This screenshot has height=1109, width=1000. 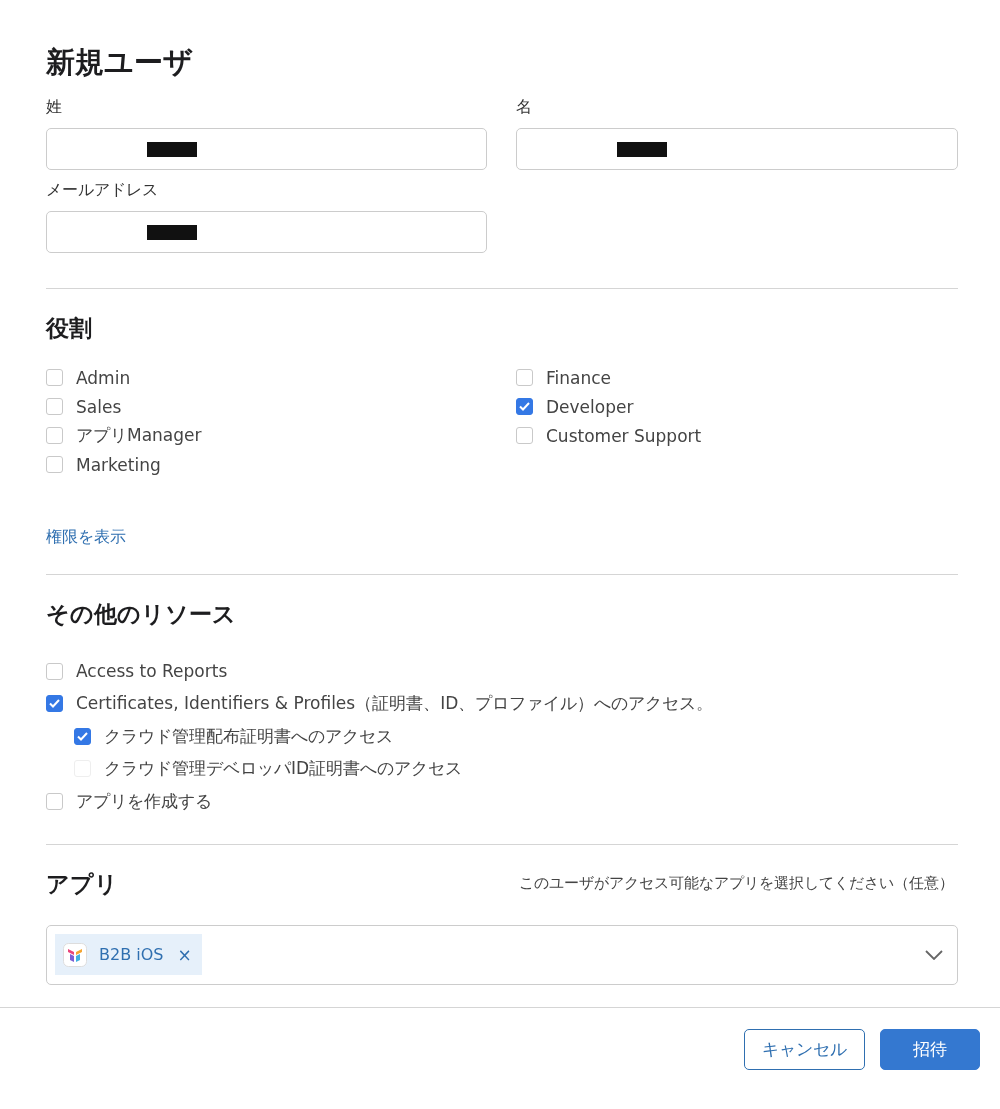 I want to click on permissions-link: 権限を表示, so click(x=86, y=537).